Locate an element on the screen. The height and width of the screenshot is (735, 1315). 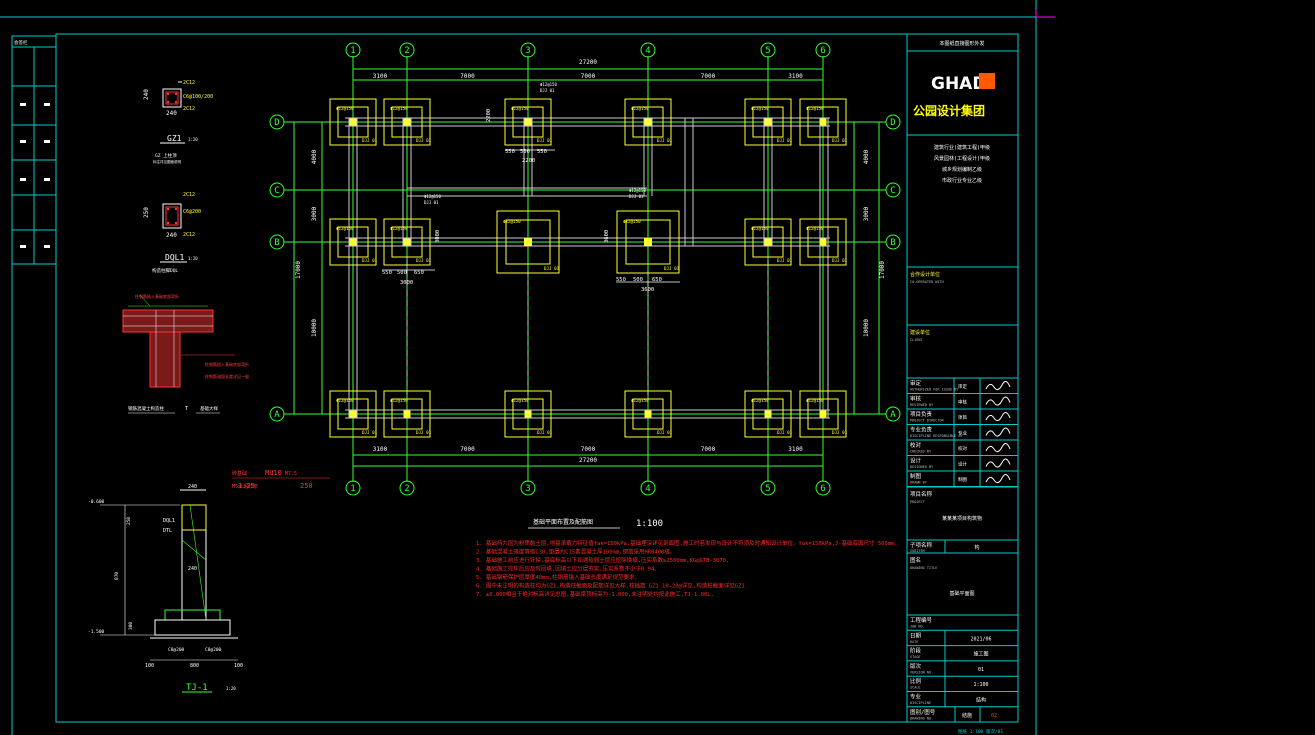
top-dimension-total: 27200 is located at coordinates (588, 62).